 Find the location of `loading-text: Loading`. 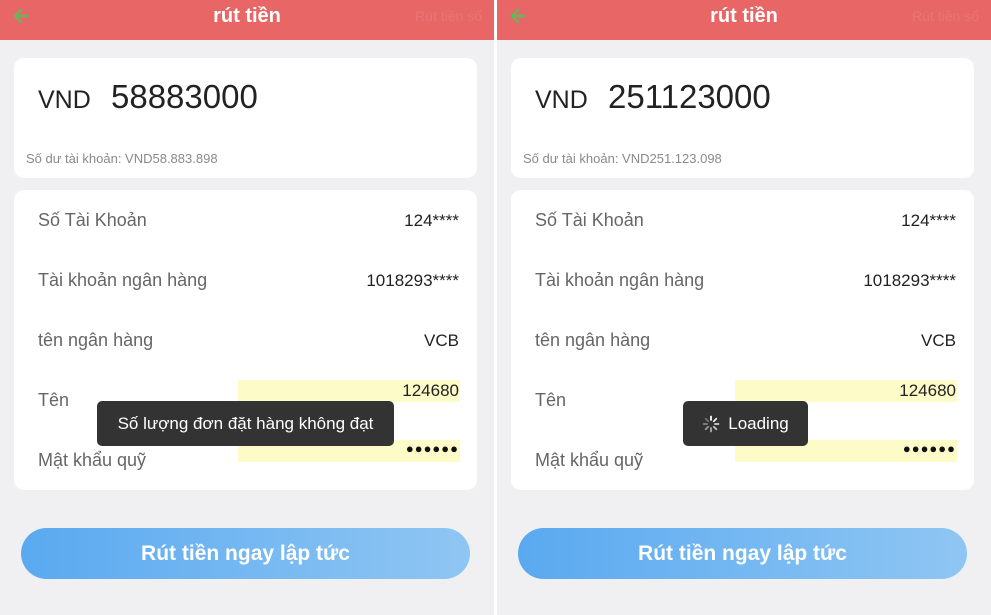

loading-text: Loading is located at coordinates (758, 423).